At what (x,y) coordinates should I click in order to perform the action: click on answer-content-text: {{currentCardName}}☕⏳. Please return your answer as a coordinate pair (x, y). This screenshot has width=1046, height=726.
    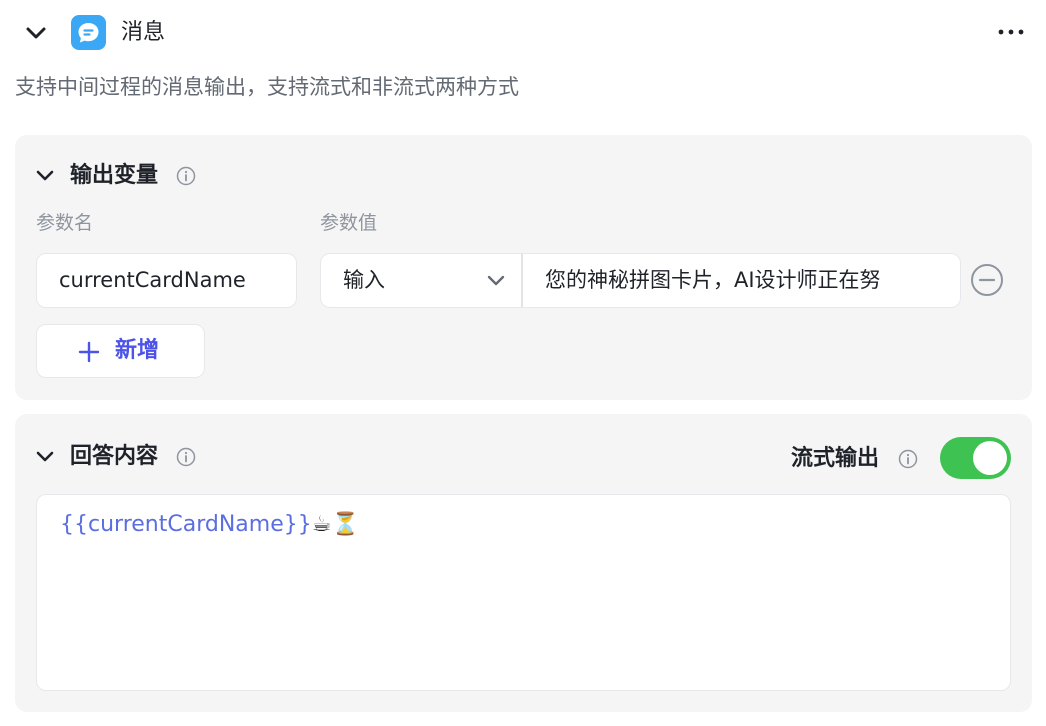
    Looking at the image, I should click on (209, 525).